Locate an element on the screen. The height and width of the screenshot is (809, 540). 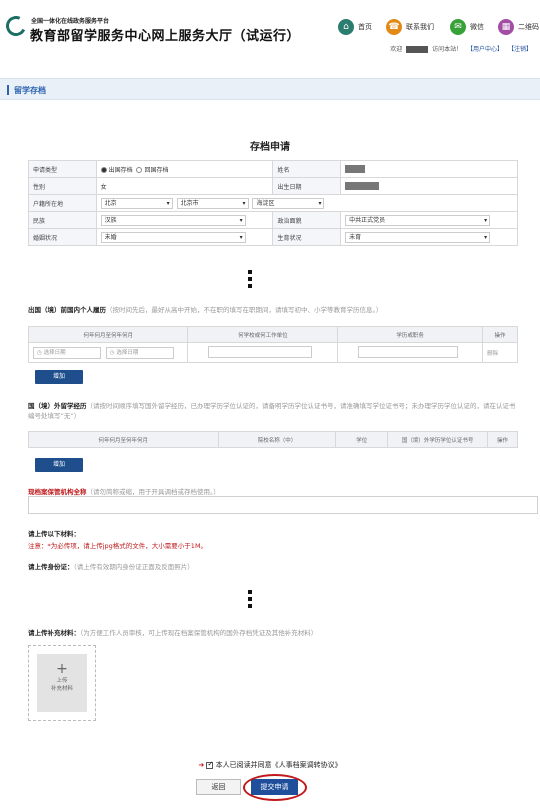
site-title: 教育部留学服务中心网上服务大厅（试运行） is located at coordinates (165, 36).